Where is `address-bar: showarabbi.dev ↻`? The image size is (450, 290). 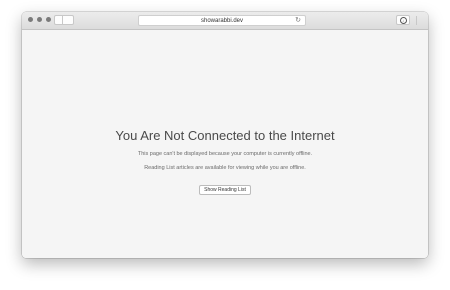 address-bar: showarabbi.dev ↻ is located at coordinates (222, 20).